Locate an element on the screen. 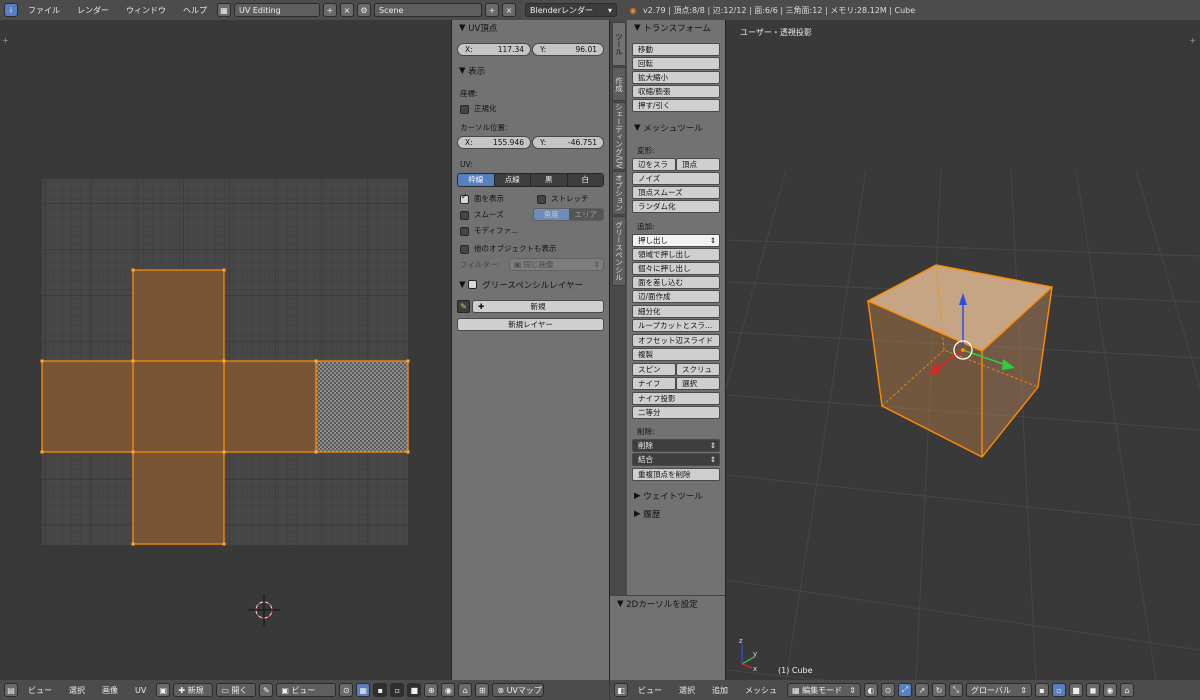 Image resolution: width=1200 pixels, height=700 pixels. edge-select-icon: ▫ is located at coordinates (397, 690).